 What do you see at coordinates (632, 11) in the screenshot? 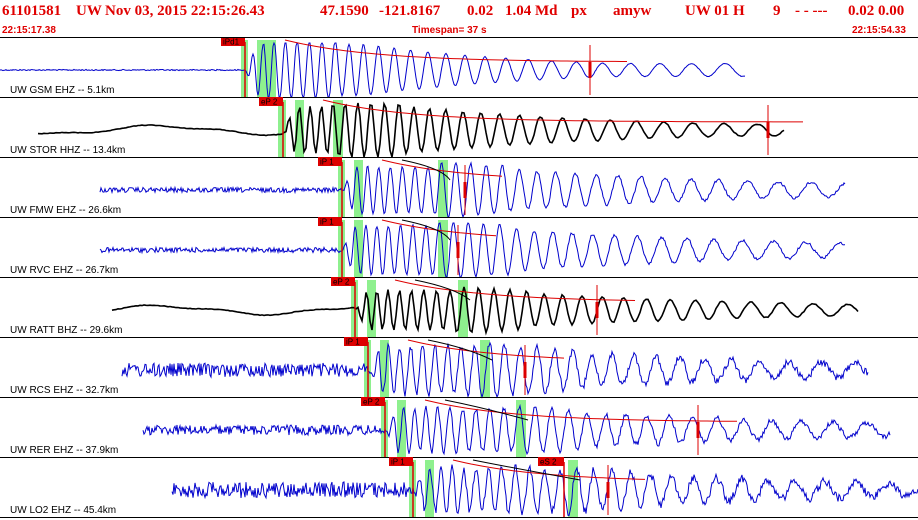
I see `analyst: amyw` at bounding box center [632, 11].